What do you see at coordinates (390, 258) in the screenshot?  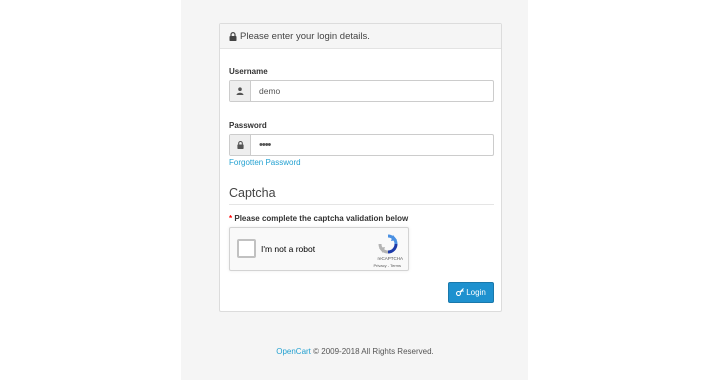 I see `recaptcha-brand: reCAPTCHA` at bounding box center [390, 258].